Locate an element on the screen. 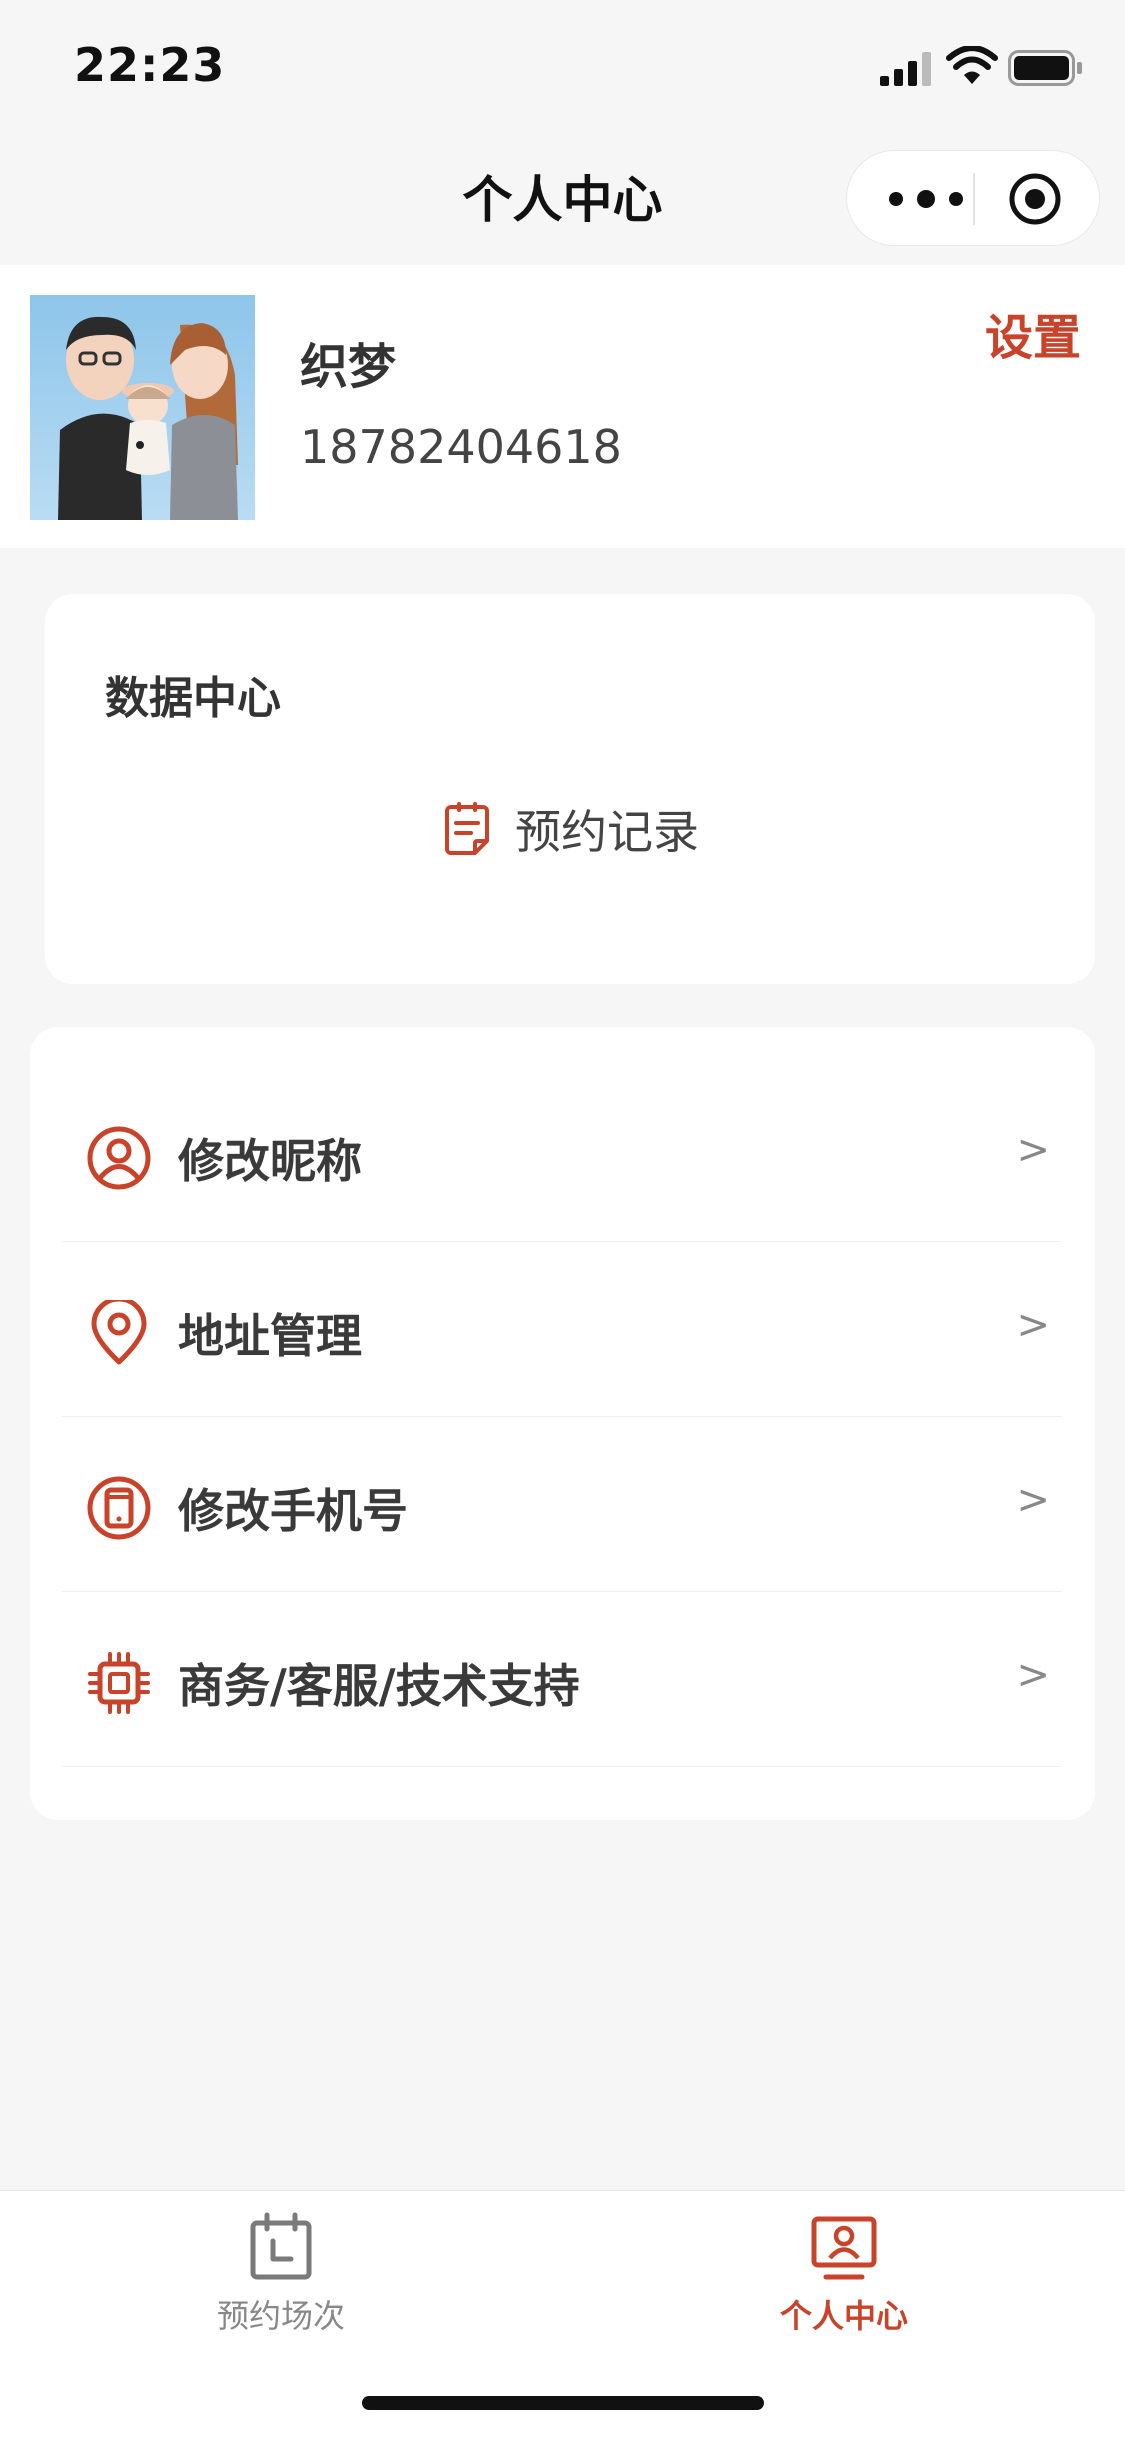 The width and height of the screenshot is (1125, 2437). tab-profile: 个人中心 is located at coordinates (844, 2281).